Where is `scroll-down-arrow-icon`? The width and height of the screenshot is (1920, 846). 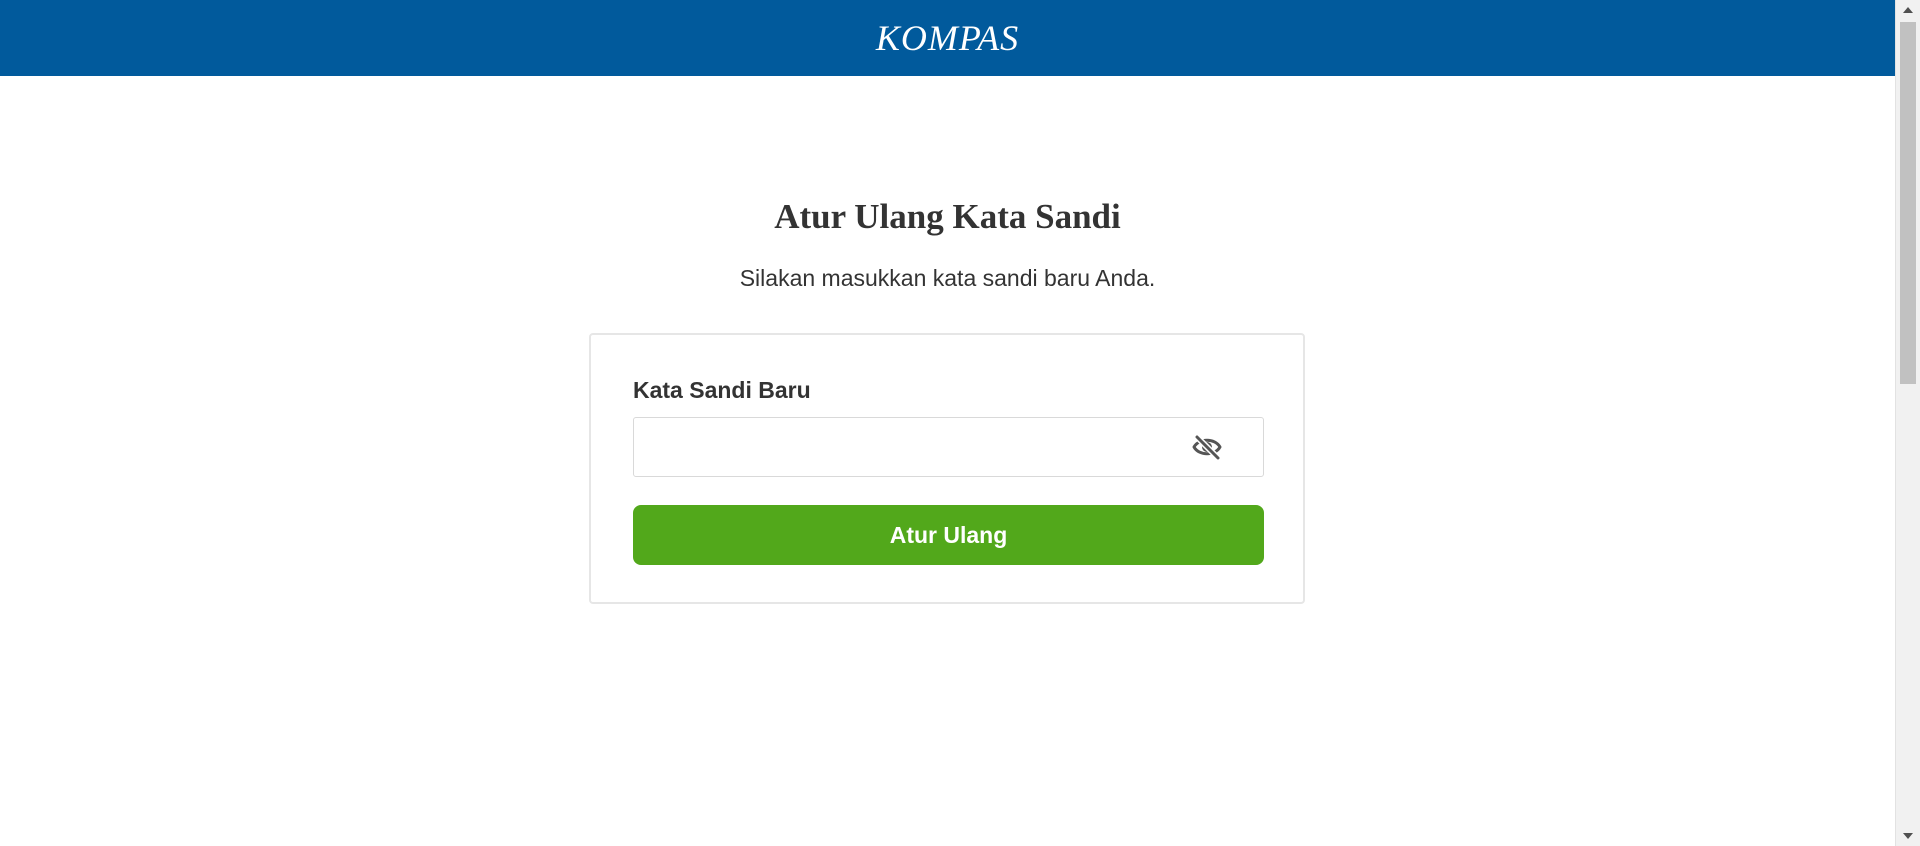
scroll-down-arrow-icon is located at coordinates (1908, 836).